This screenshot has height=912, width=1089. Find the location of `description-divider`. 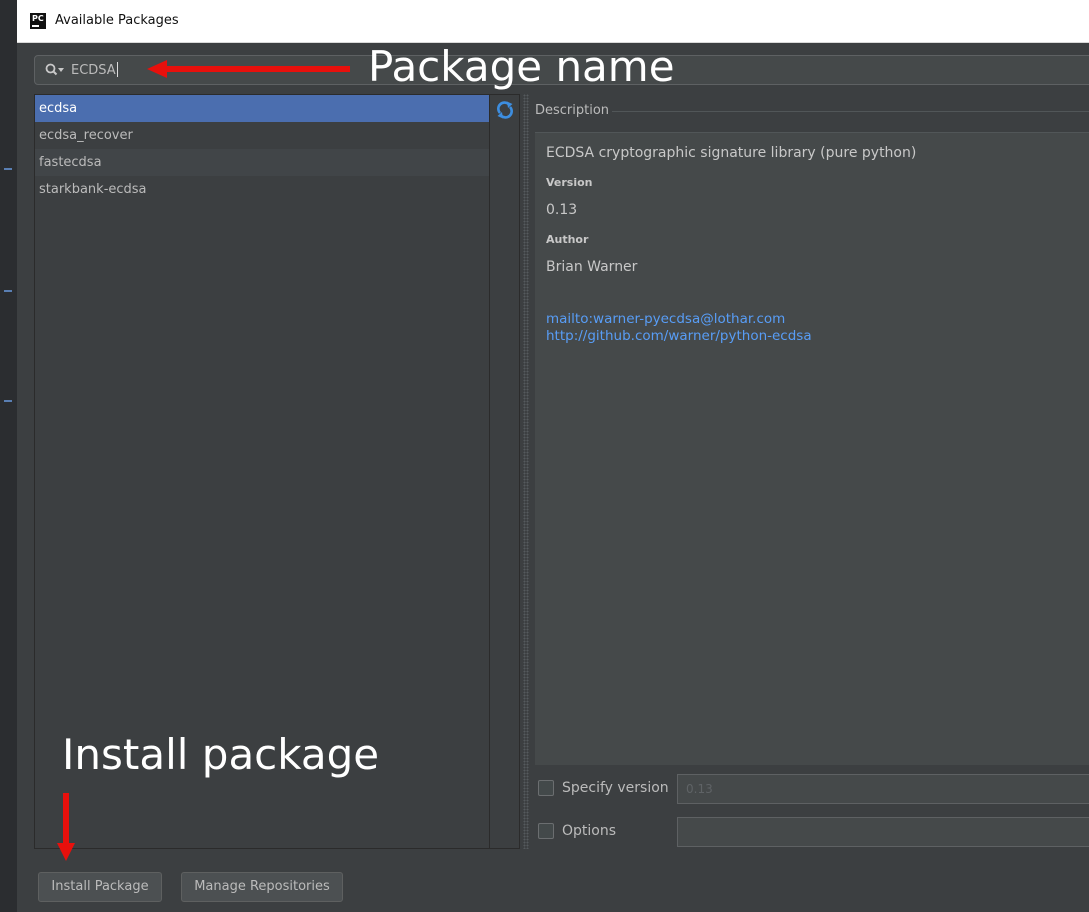

description-divider is located at coordinates (850, 111).